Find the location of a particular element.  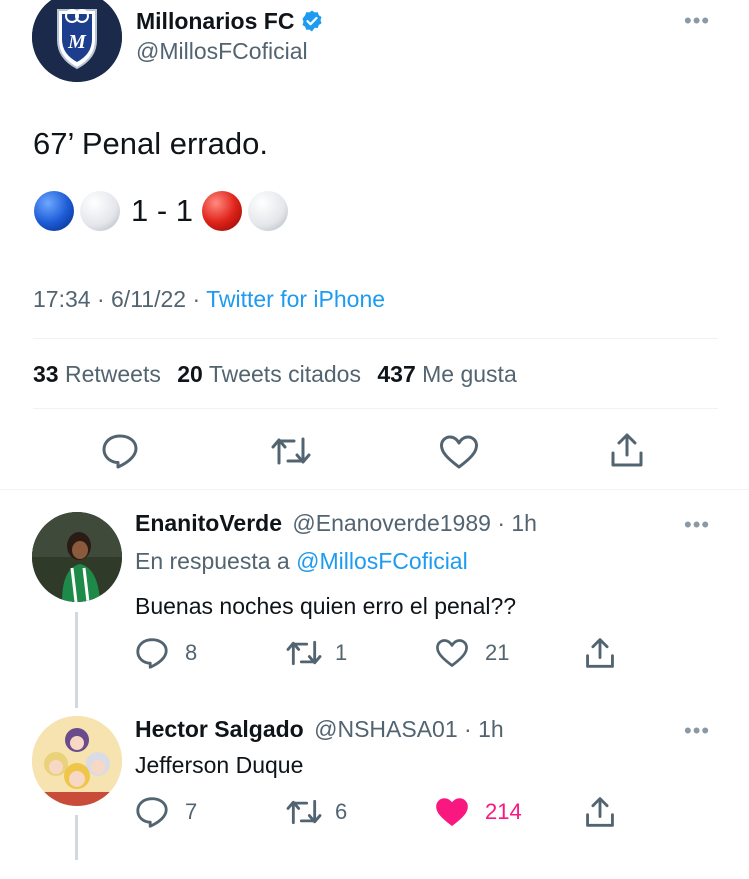

score-text: 1 - 1 is located at coordinates (162, 210).